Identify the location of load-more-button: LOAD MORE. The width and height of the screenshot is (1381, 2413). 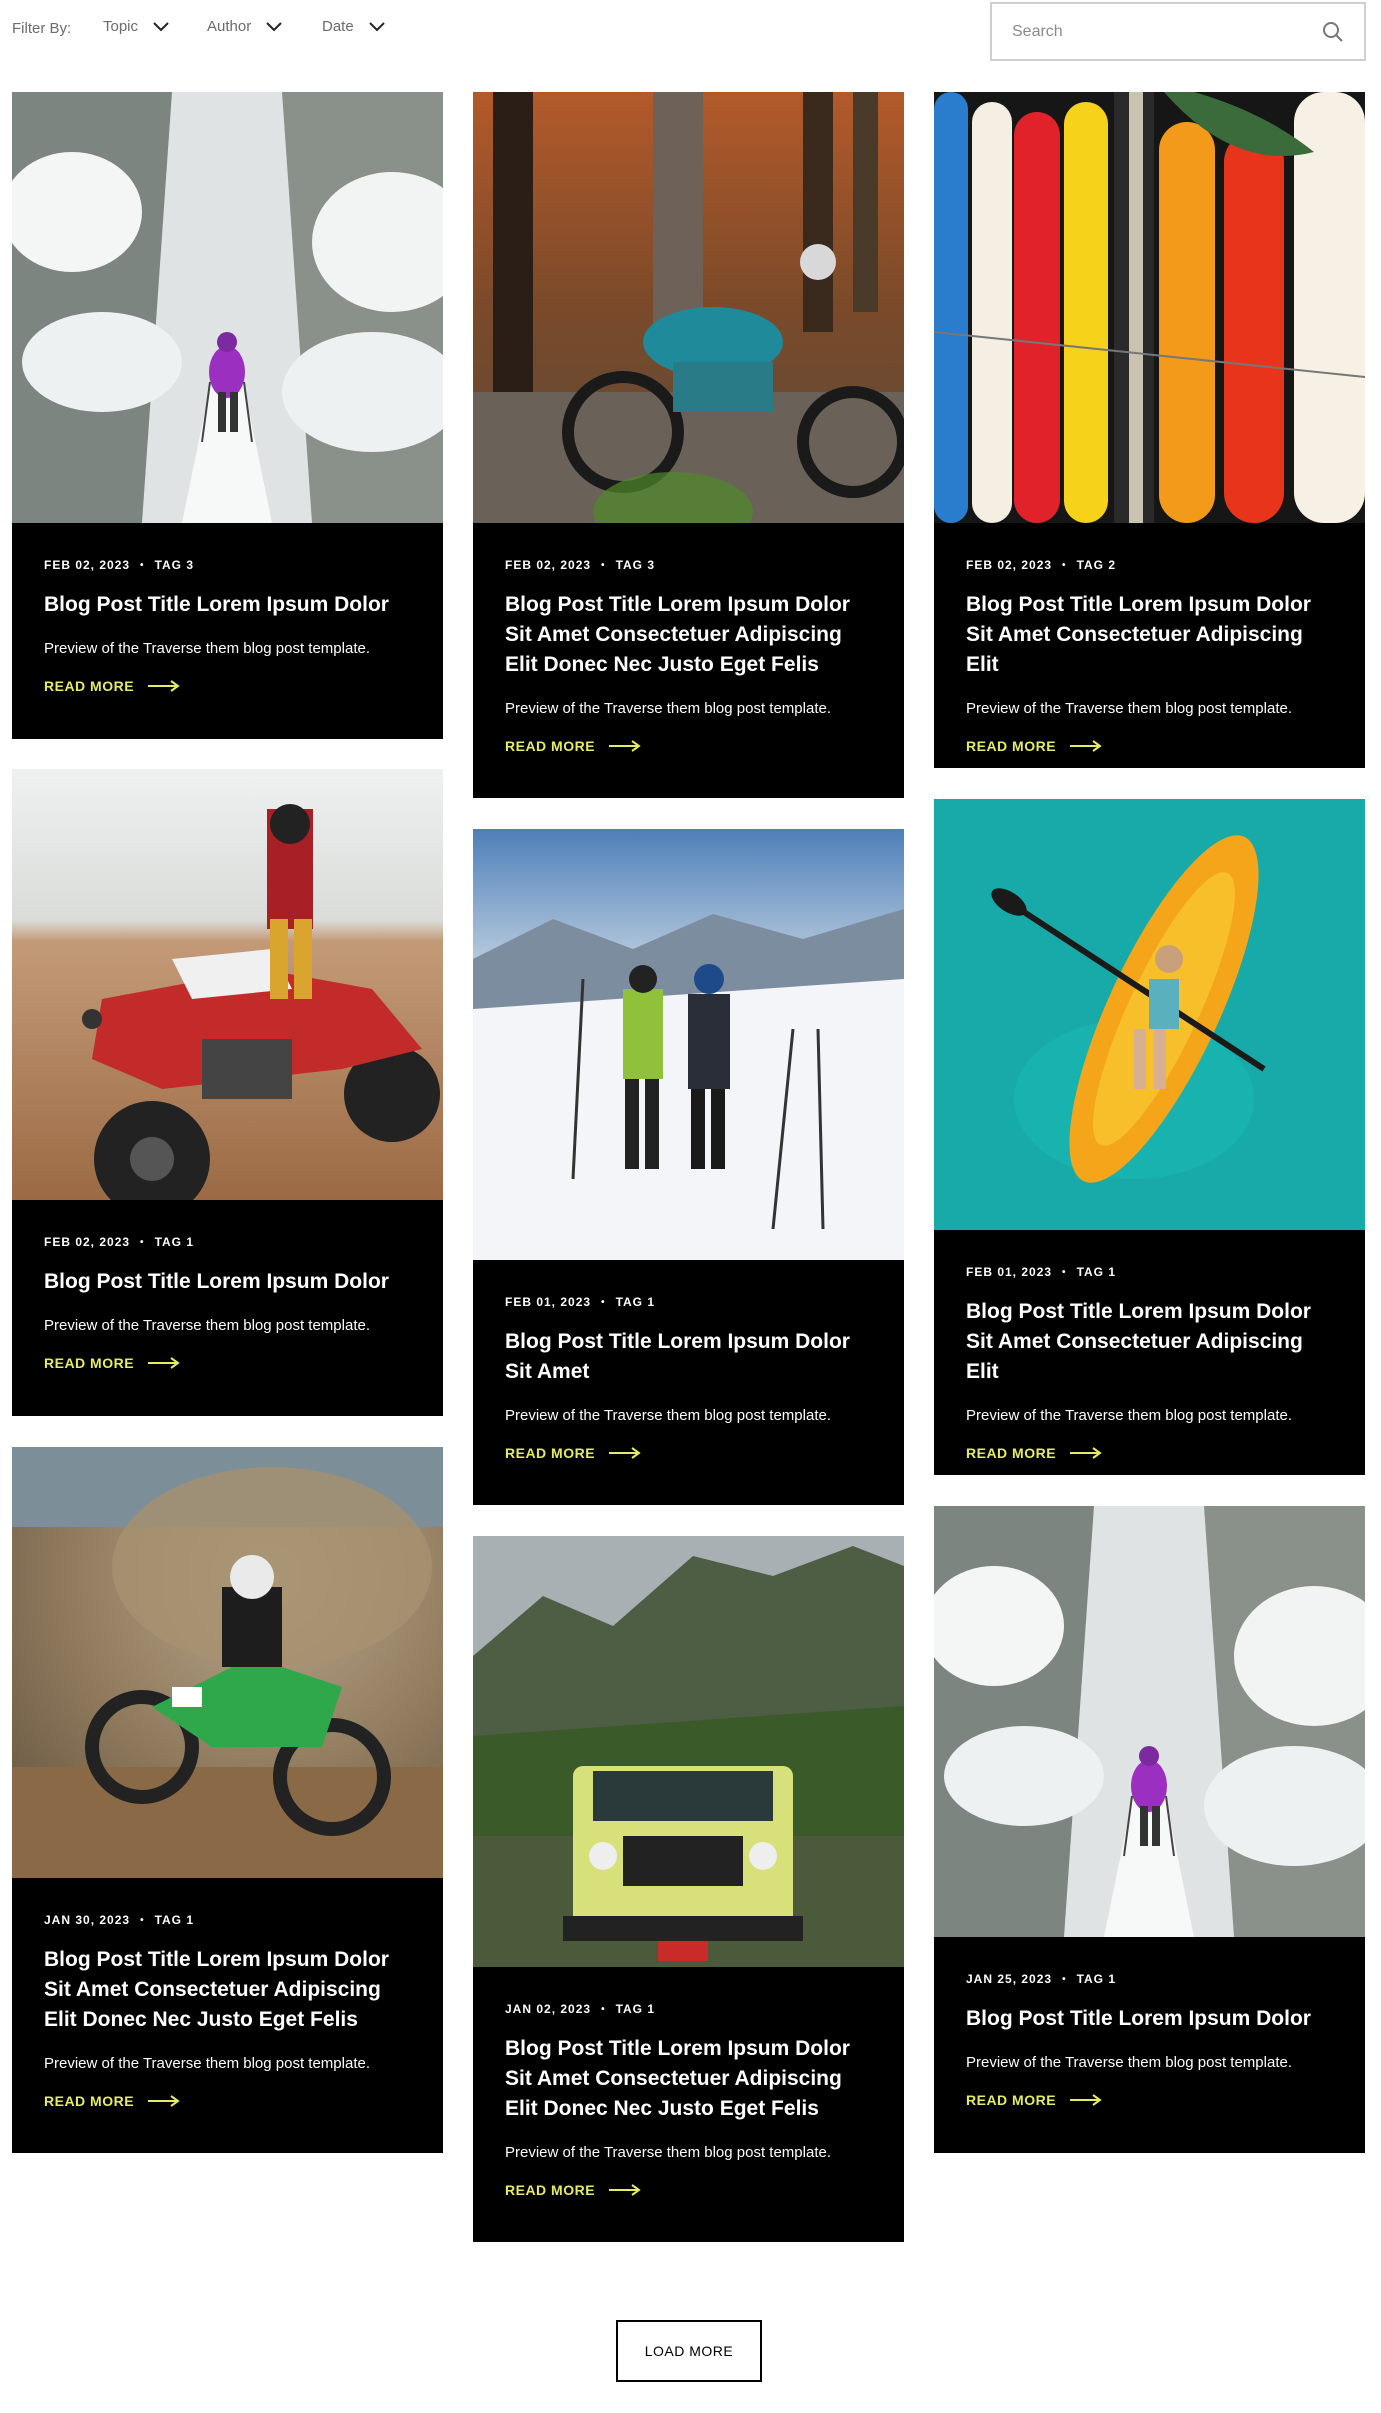
(689, 2351).